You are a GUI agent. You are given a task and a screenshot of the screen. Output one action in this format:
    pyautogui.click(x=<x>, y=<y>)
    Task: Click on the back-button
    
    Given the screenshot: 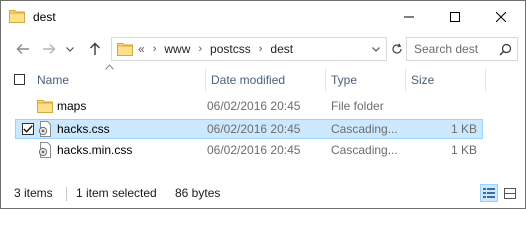 What is the action you would take?
    pyautogui.click(x=23, y=49)
    